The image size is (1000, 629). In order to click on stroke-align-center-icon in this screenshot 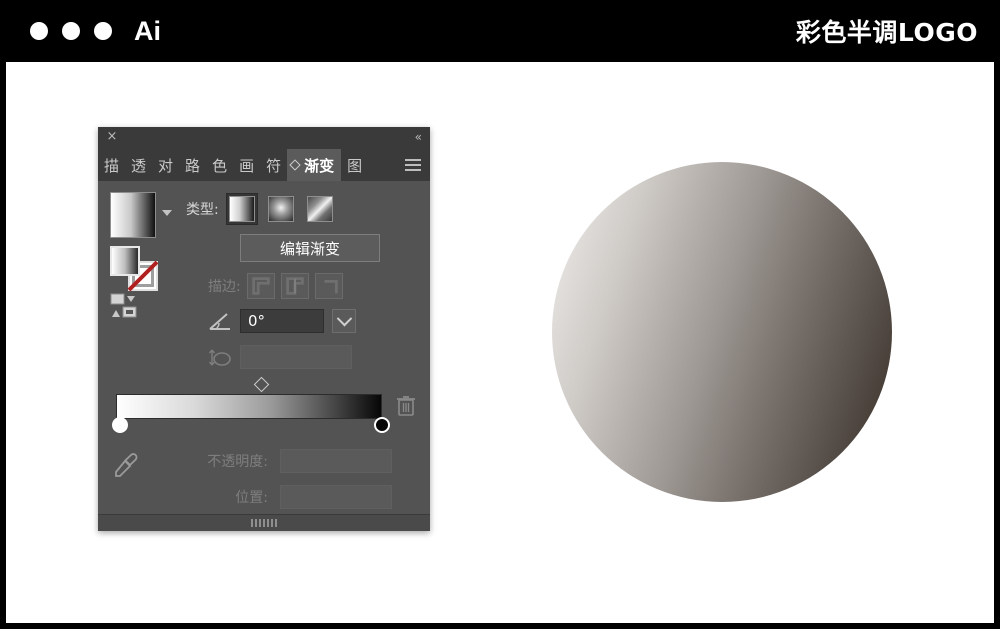, I will do `click(294, 286)`.